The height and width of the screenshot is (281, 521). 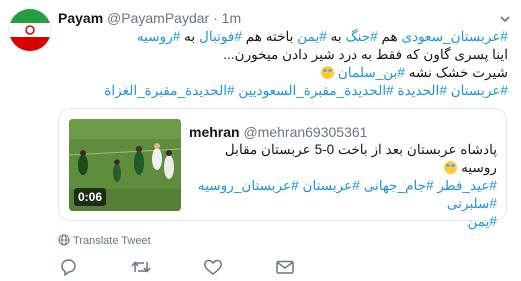 What do you see at coordinates (248, 185) in the screenshot?
I see `hashtag-link: #عربستان_روسیه` at bounding box center [248, 185].